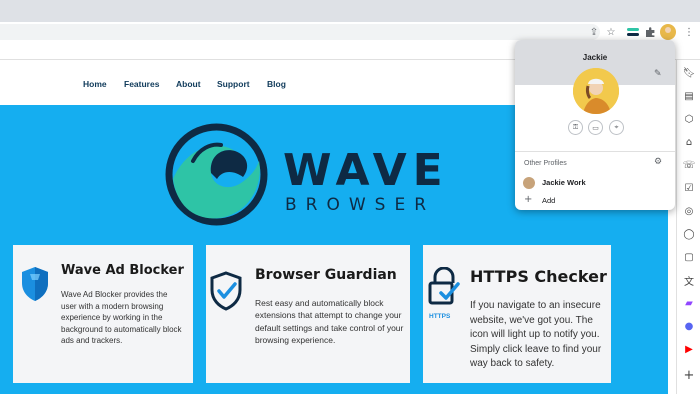  Describe the element at coordinates (233, 84) in the screenshot. I see `nav-support: Support` at that location.